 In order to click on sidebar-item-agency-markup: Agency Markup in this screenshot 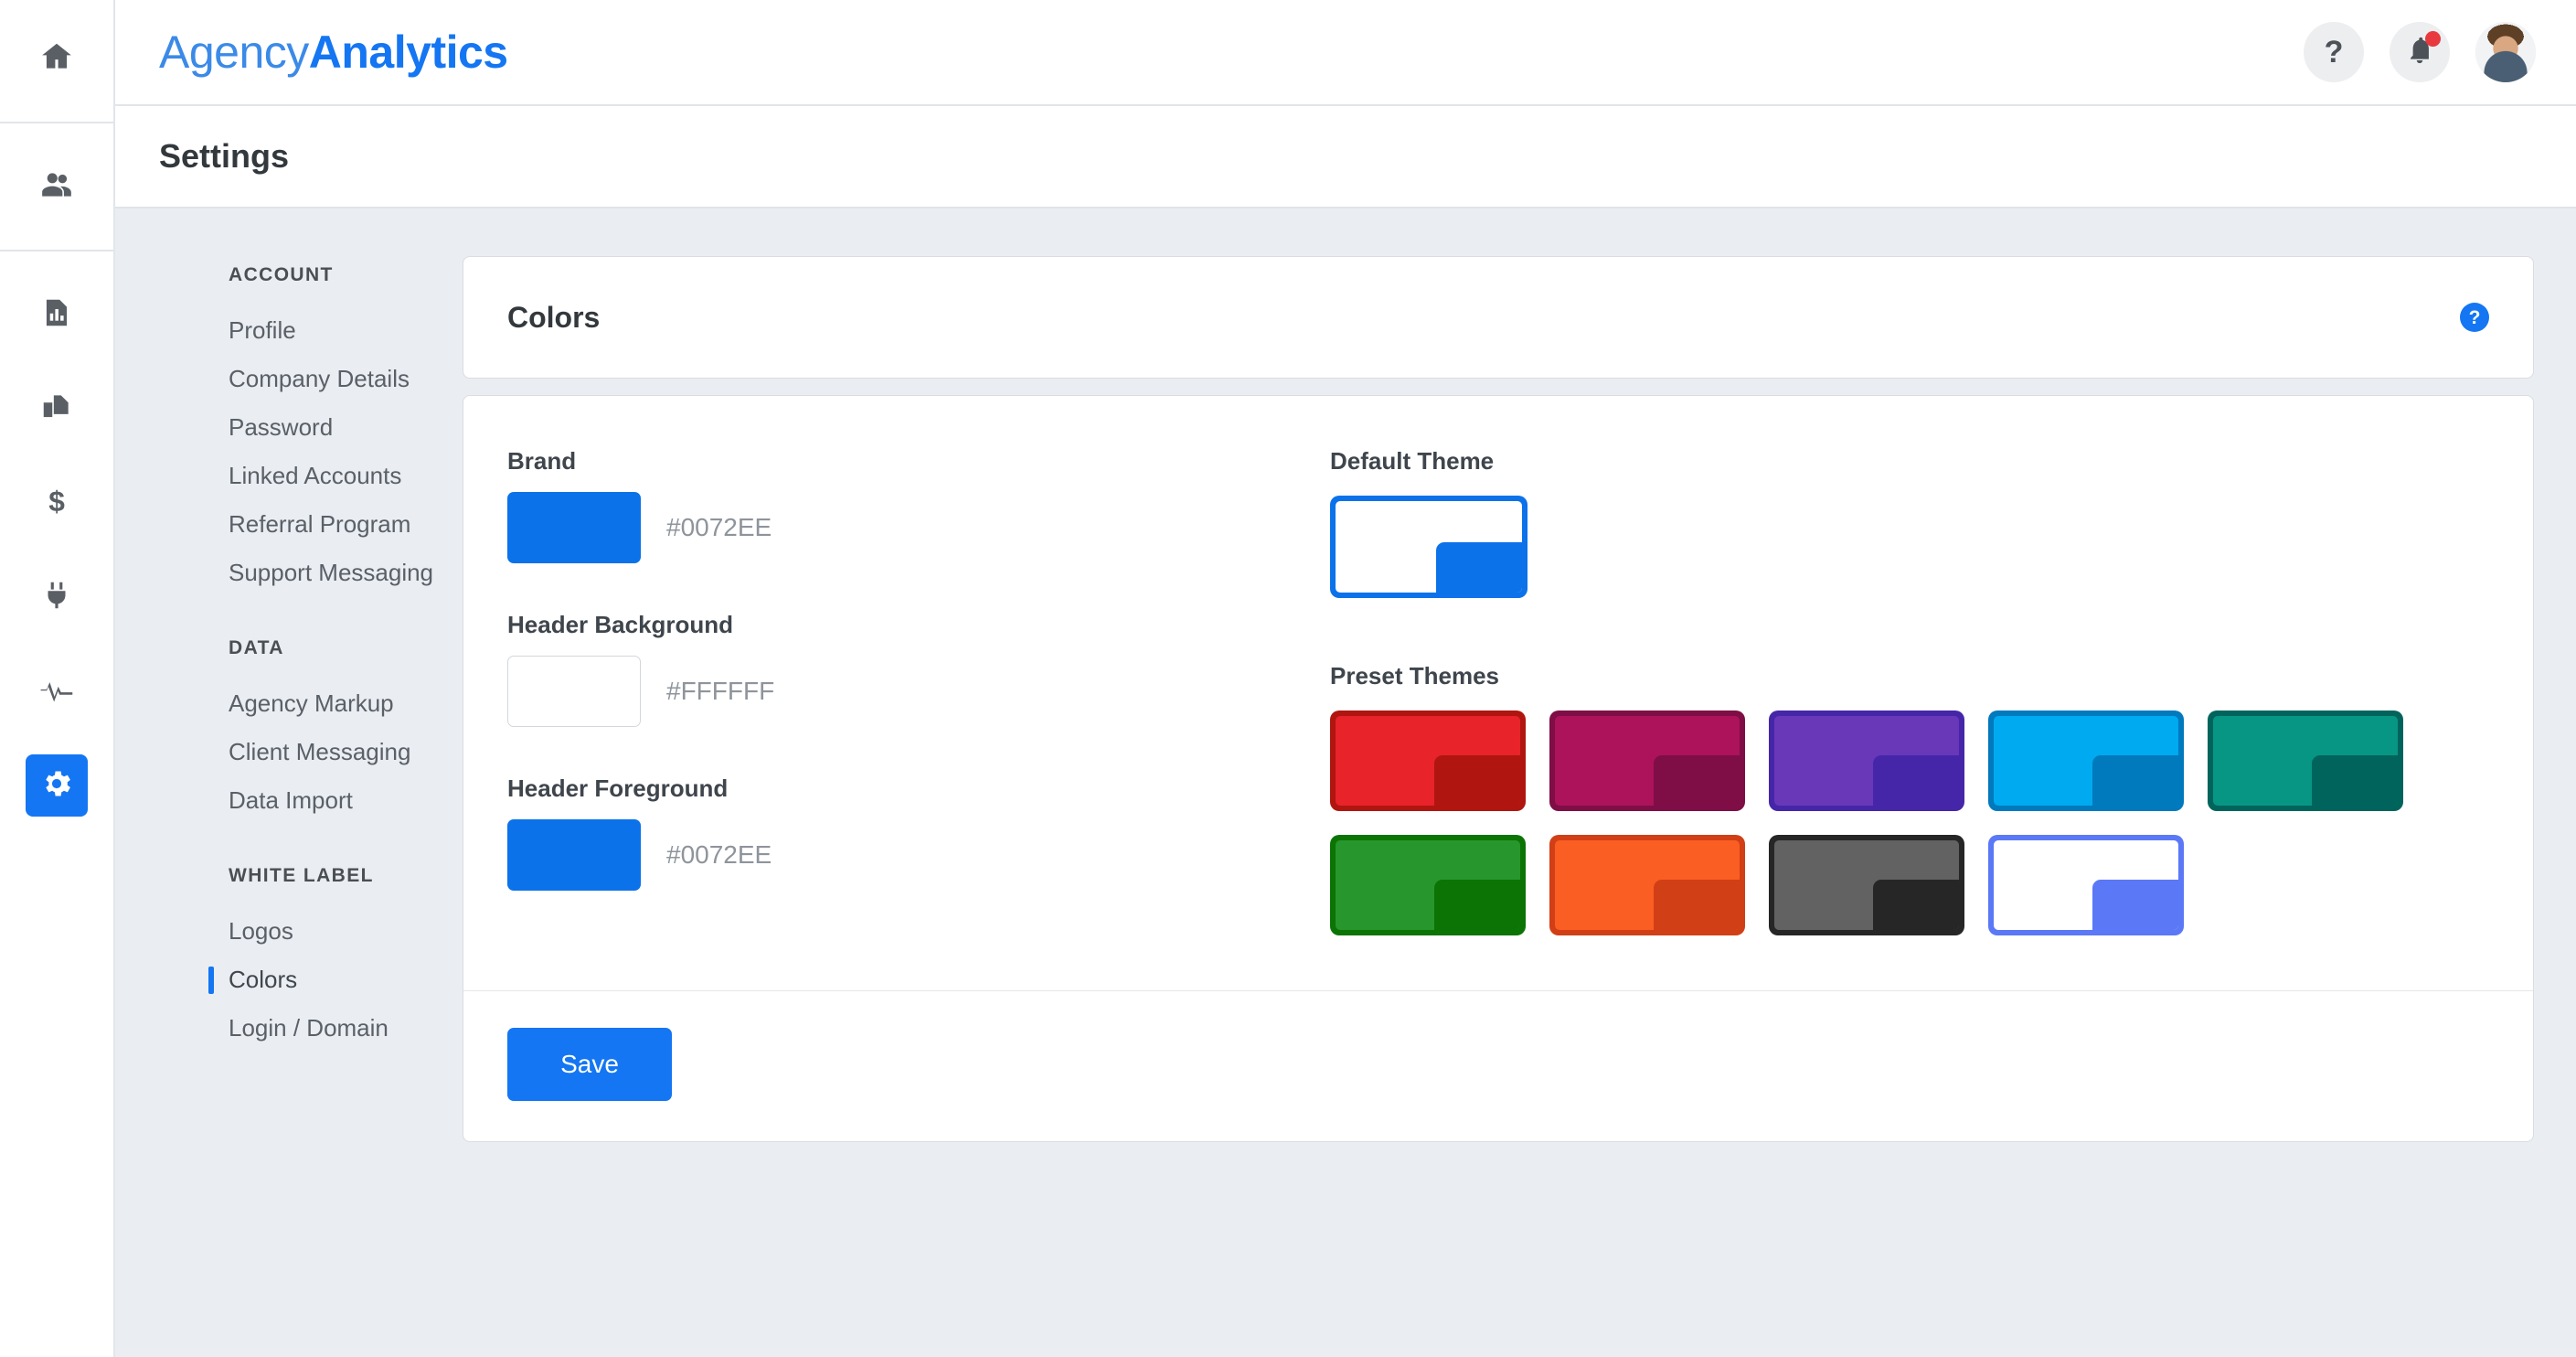, I will do `click(346, 703)`.